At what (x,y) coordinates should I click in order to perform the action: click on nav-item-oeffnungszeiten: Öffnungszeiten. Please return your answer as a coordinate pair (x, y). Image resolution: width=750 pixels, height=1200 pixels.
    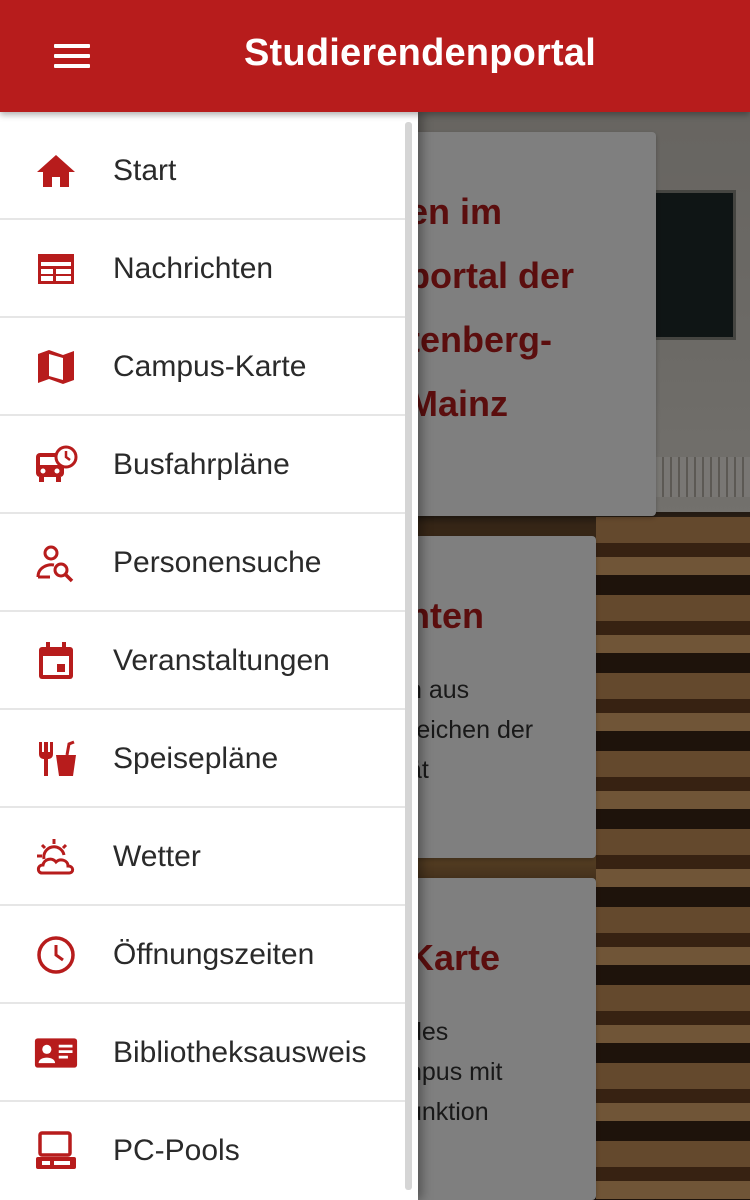
    Looking at the image, I should click on (209, 955).